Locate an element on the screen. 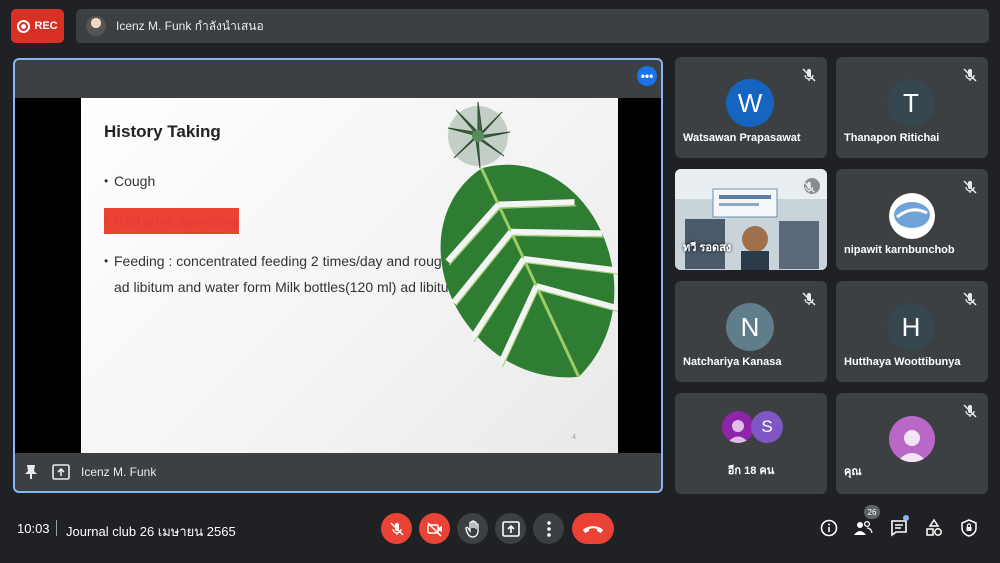  people-icon is located at coordinates (863, 527).